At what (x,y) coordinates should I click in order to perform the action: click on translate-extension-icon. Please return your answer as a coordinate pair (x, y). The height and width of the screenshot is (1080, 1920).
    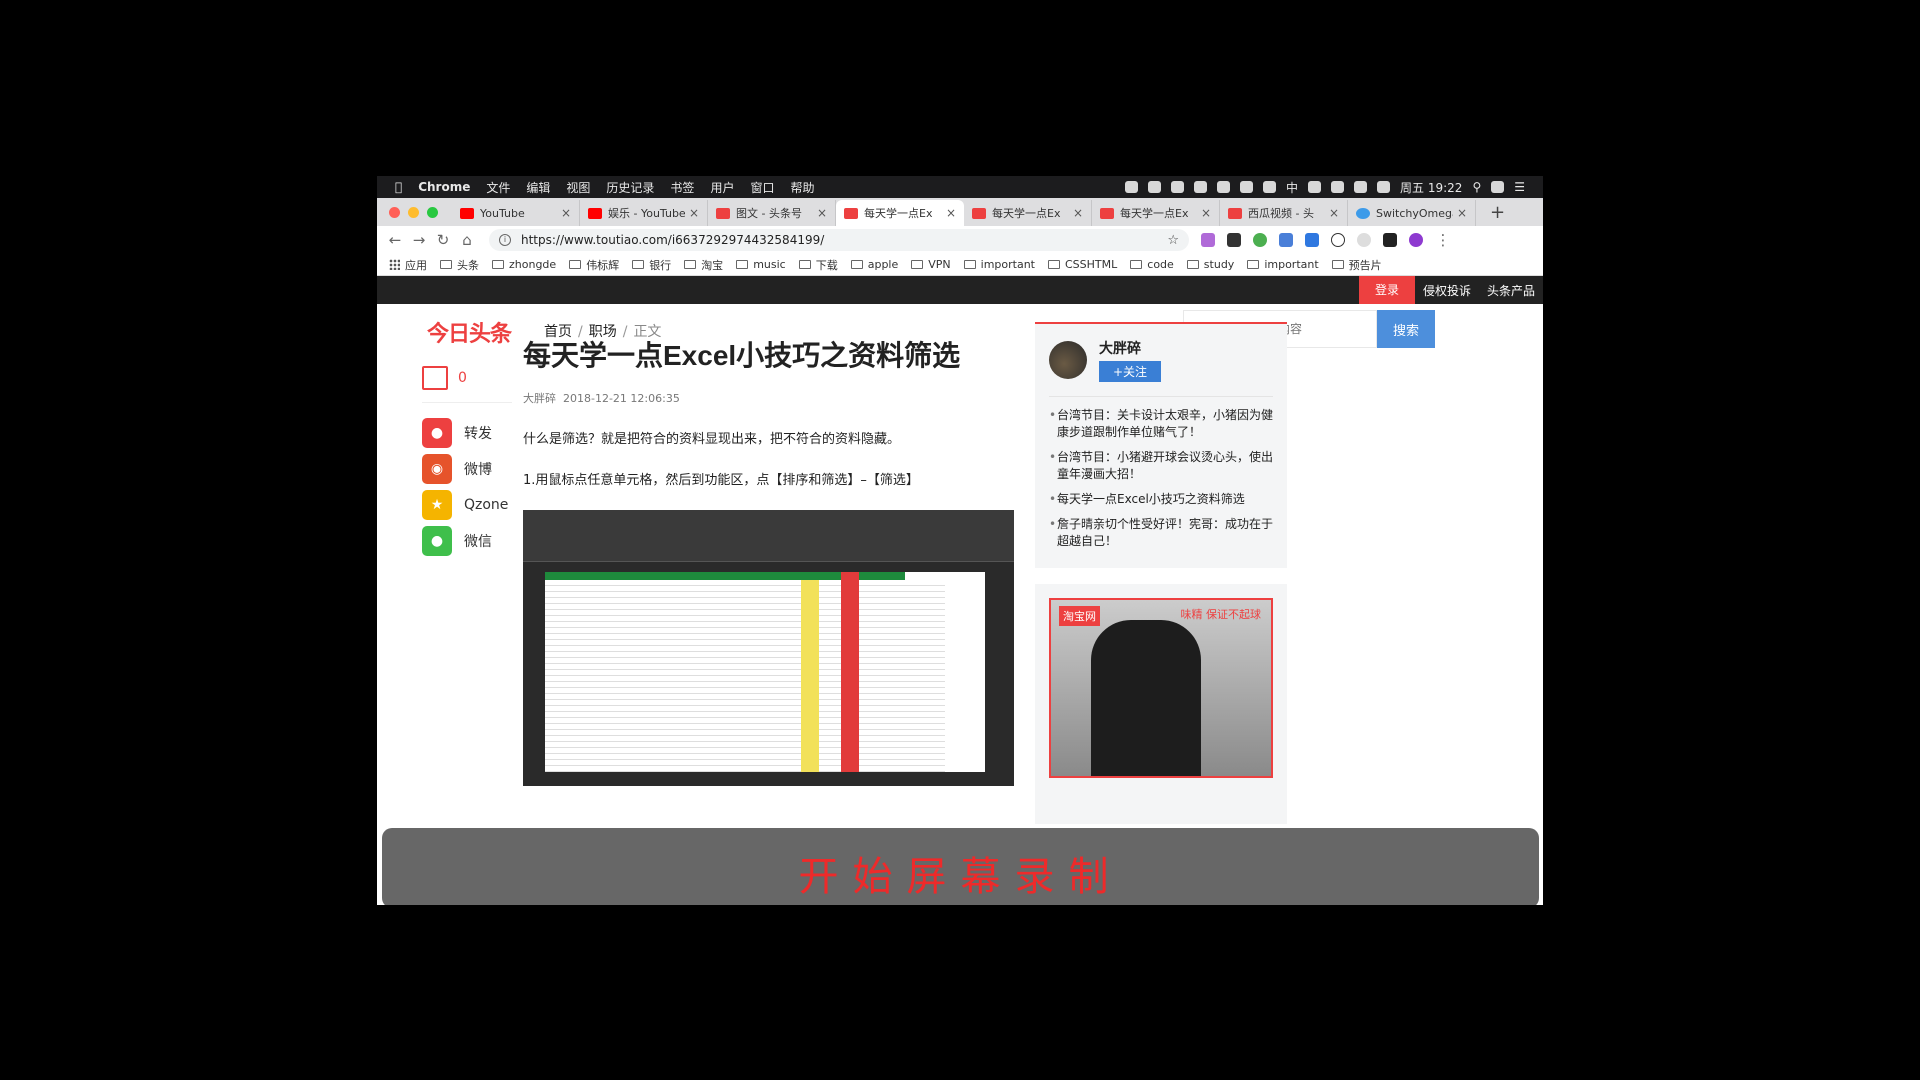
    Looking at the image, I should click on (1286, 240).